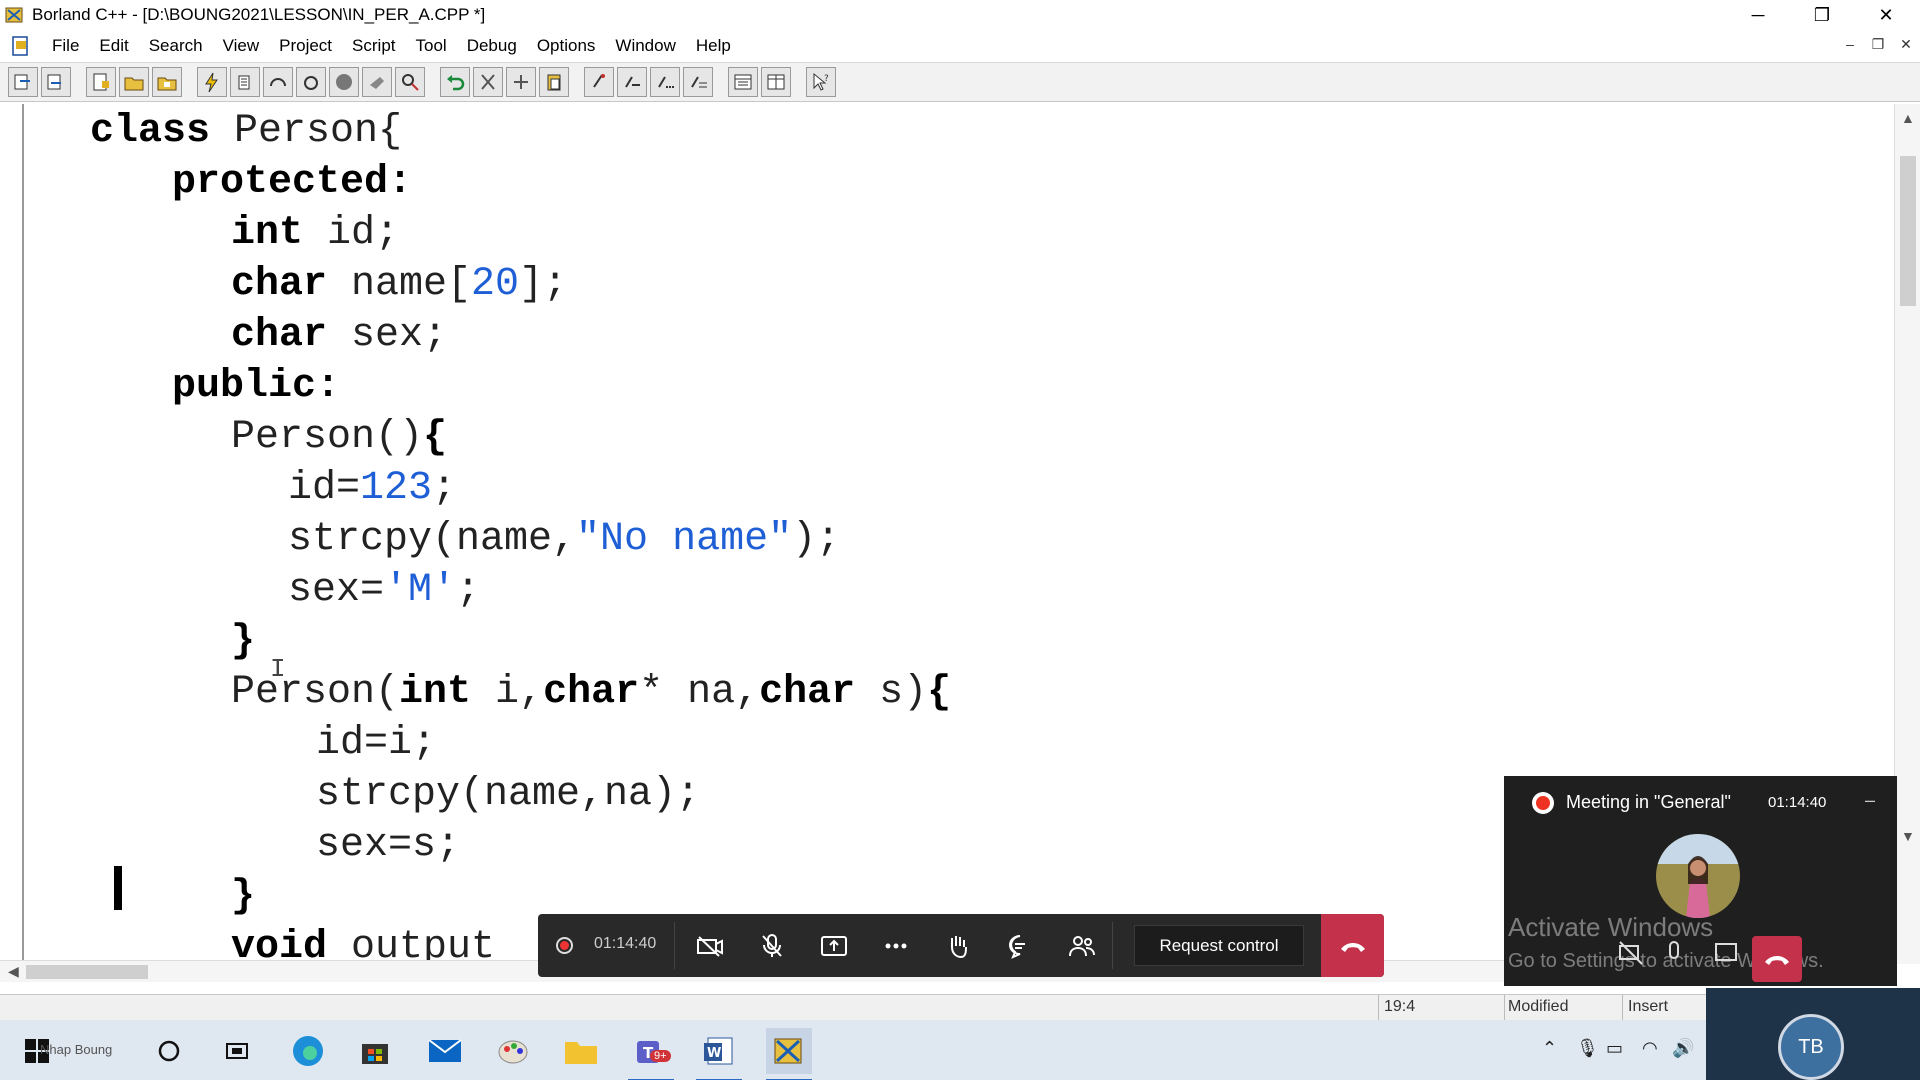  I want to click on text-cursor, so click(118, 888).